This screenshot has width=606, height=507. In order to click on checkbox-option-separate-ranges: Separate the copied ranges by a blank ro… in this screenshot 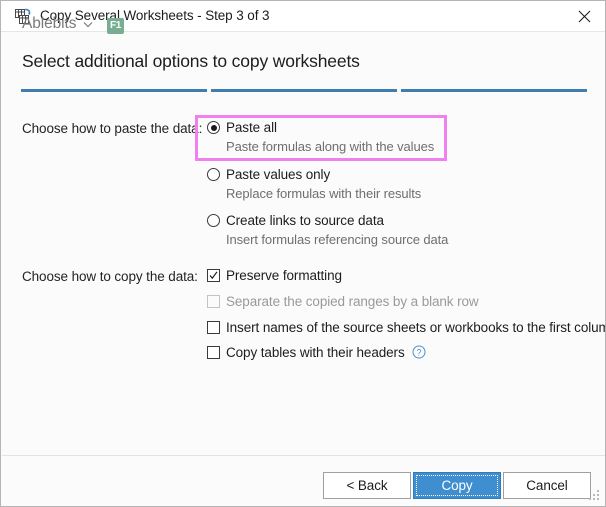, I will do `click(343, 302)`.